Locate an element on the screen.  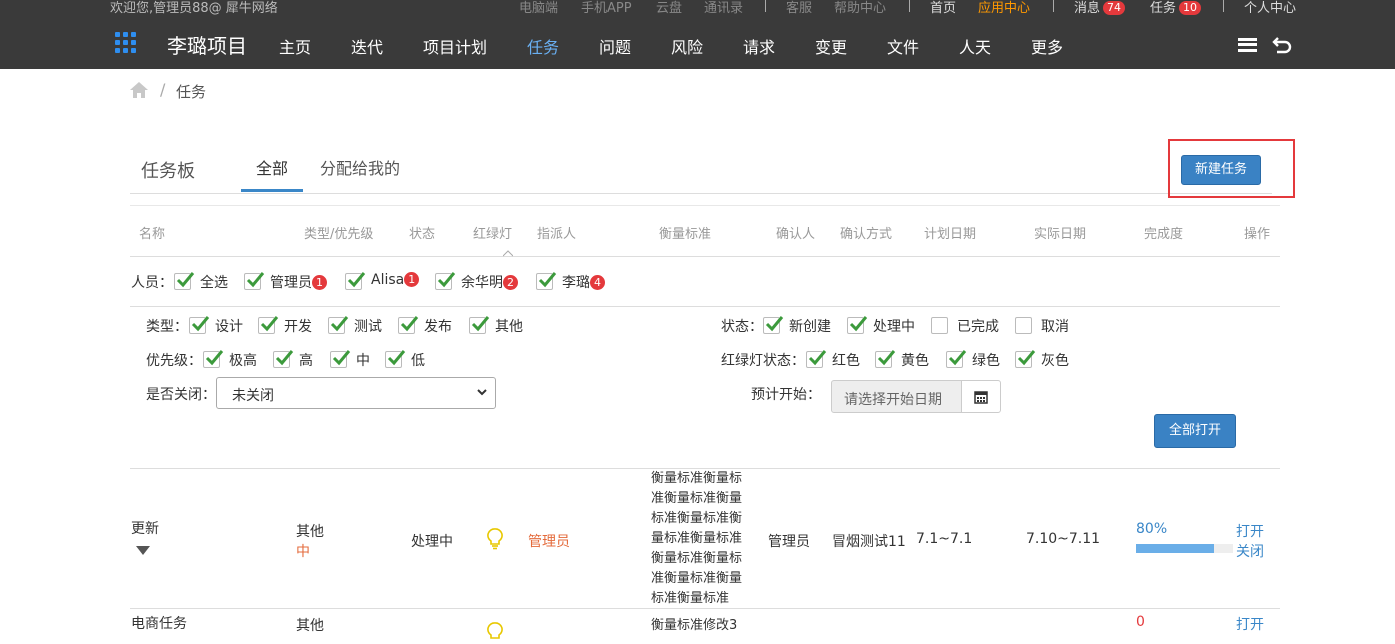
type-filter-0-checkbox is located at coordinates (199, 325).